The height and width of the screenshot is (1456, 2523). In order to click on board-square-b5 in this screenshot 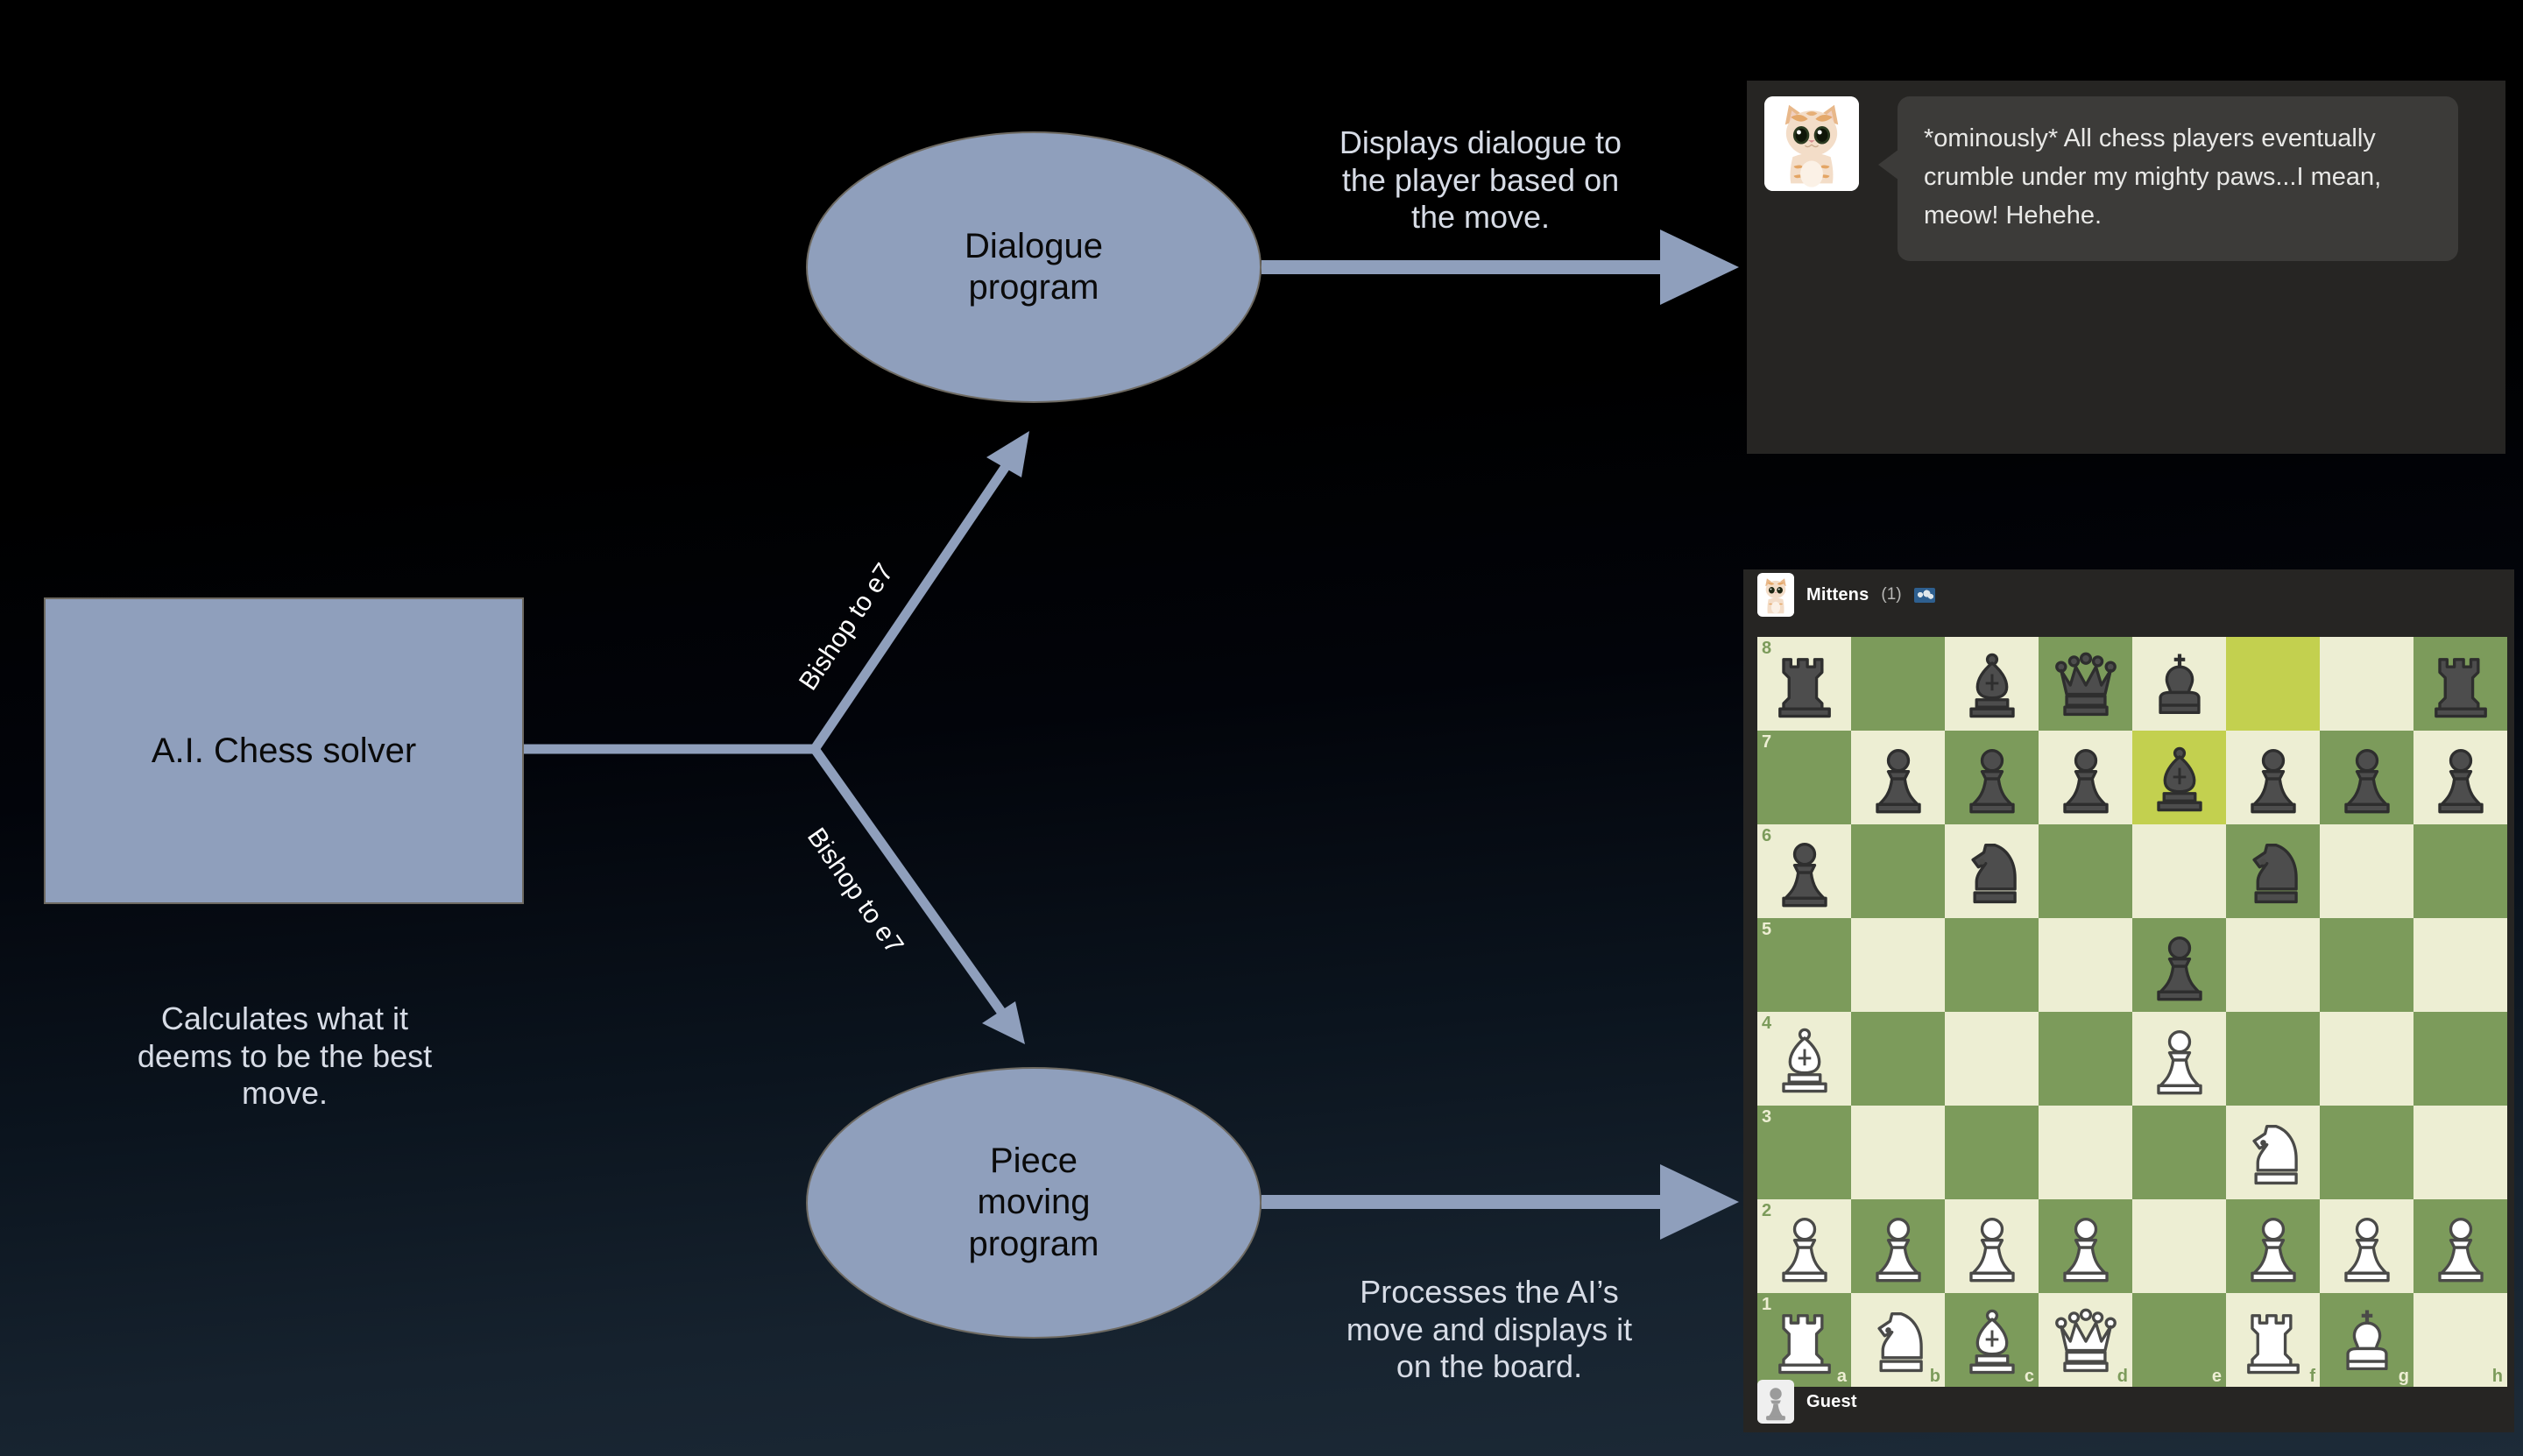, I will do `click(1898, 965)`.